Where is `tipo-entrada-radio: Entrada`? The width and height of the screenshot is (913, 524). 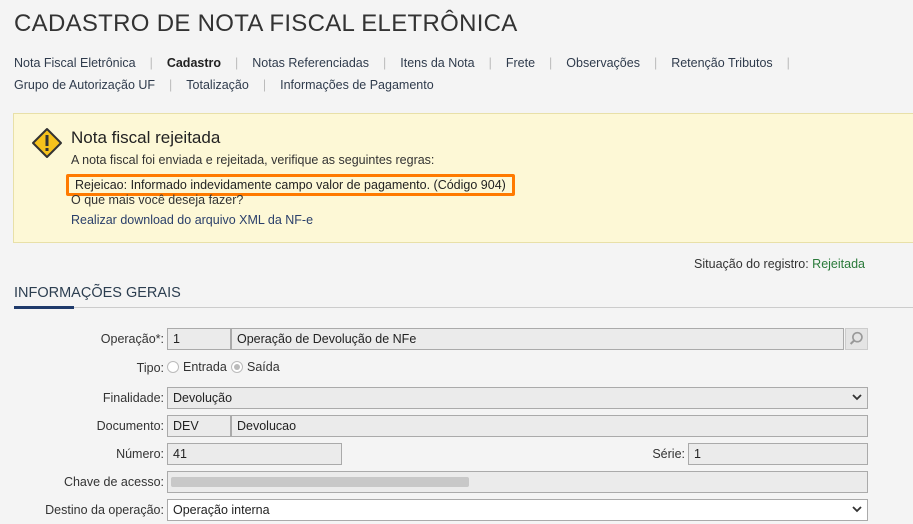 tipo-entrada-radio: Entrada is located at coordinates (197, 367).